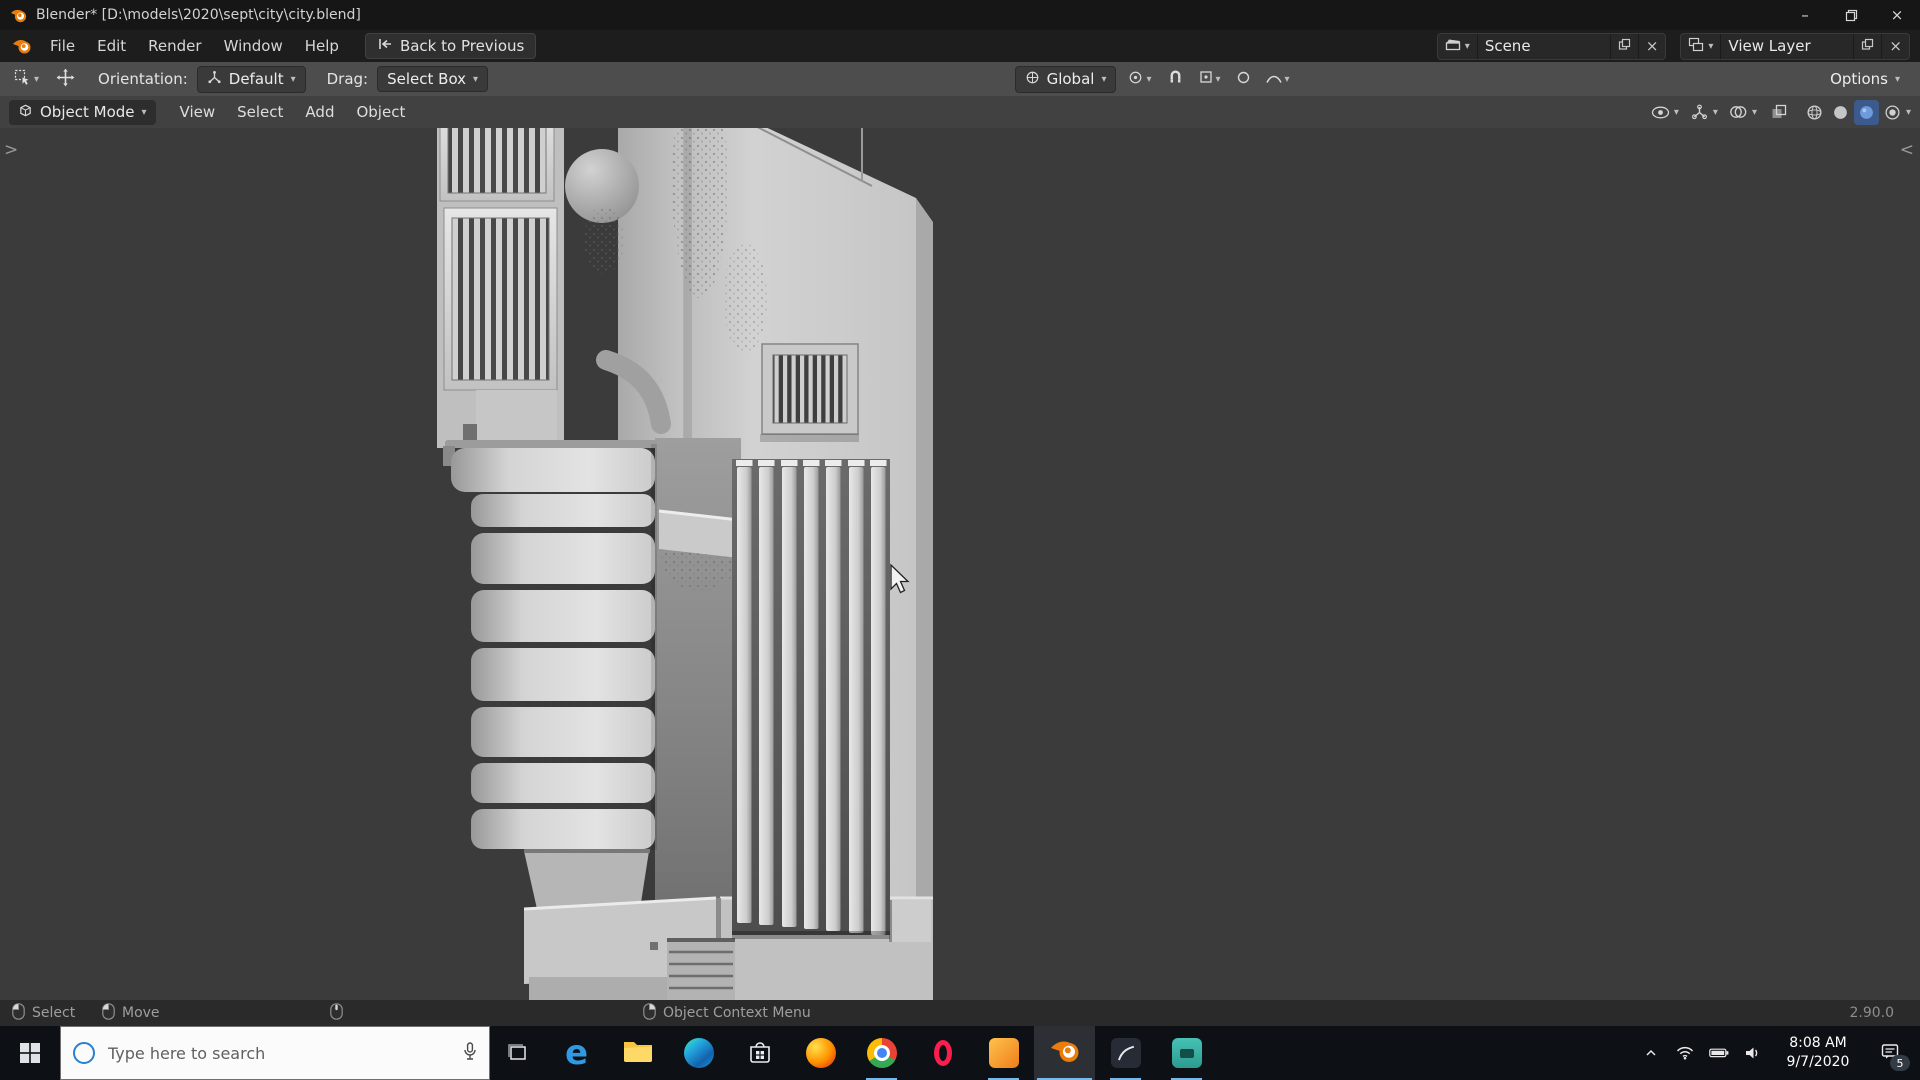  Describe the element at coordinates (380, 112) in the screenshot. I see `viewport-menu-object: Object` at that location.